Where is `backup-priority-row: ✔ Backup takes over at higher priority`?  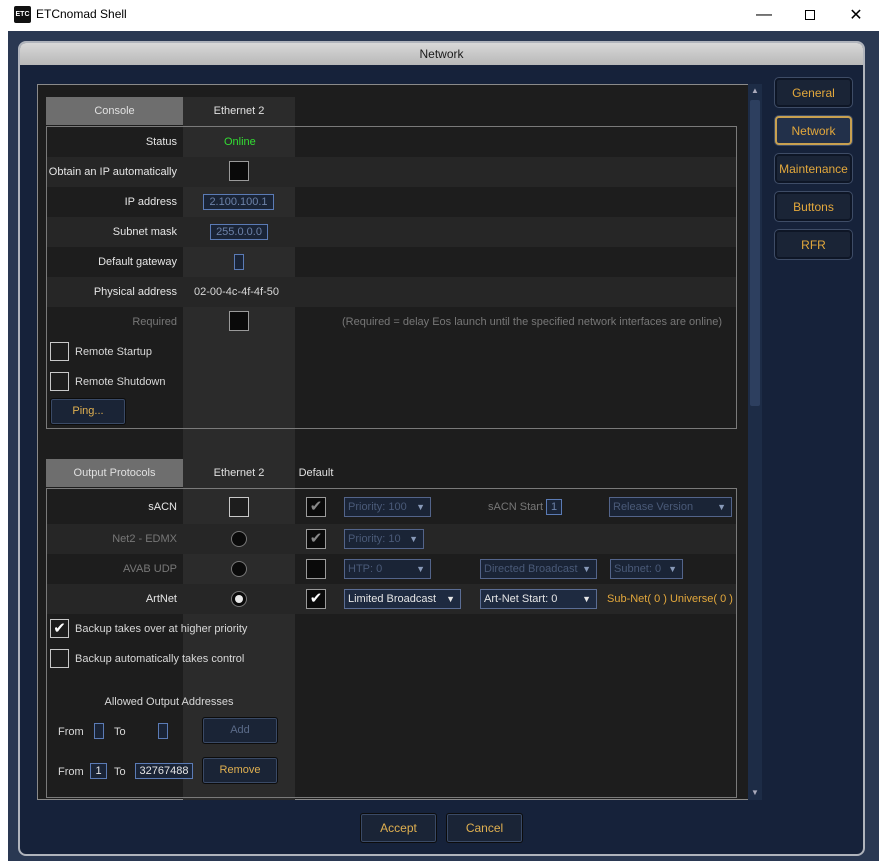 backup-priority-row: ✔ Backup takes over at higher priority is located at coordinates (391, 629).